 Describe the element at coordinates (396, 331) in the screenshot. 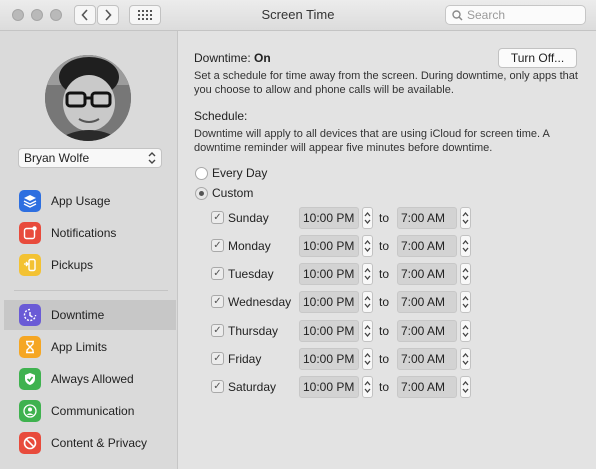

I see `day-row-thursday: ✓ Thursday 10:00 PM to 7:00 AM` at that location.